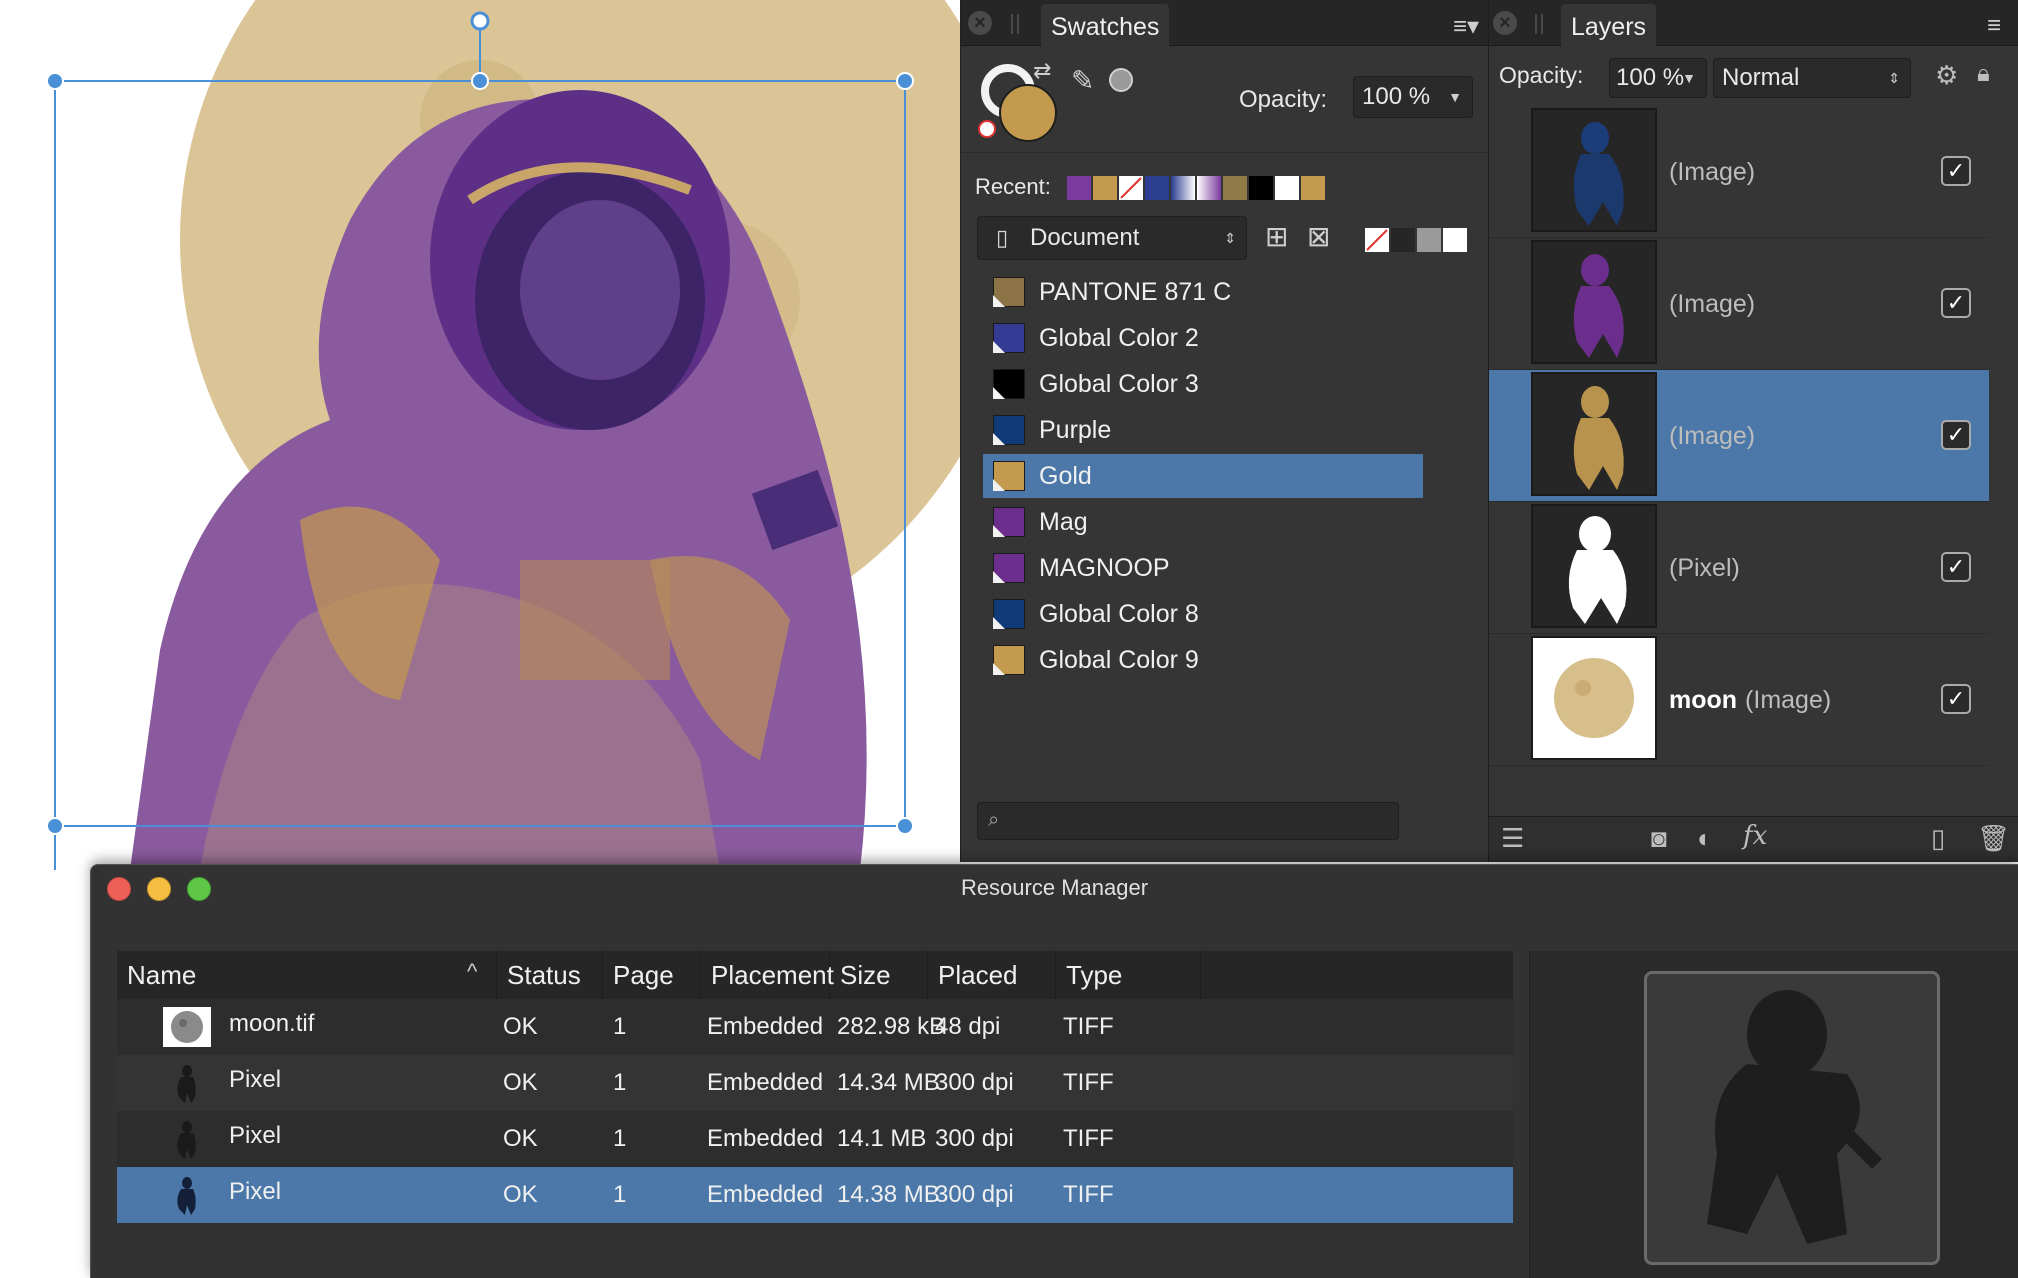 The width and height of the screenshot is (2018, 1278). Describe the element at coordinates (1318, 236) in the screenshot. I see `remove-swatch-icon: ⊠` at that location.